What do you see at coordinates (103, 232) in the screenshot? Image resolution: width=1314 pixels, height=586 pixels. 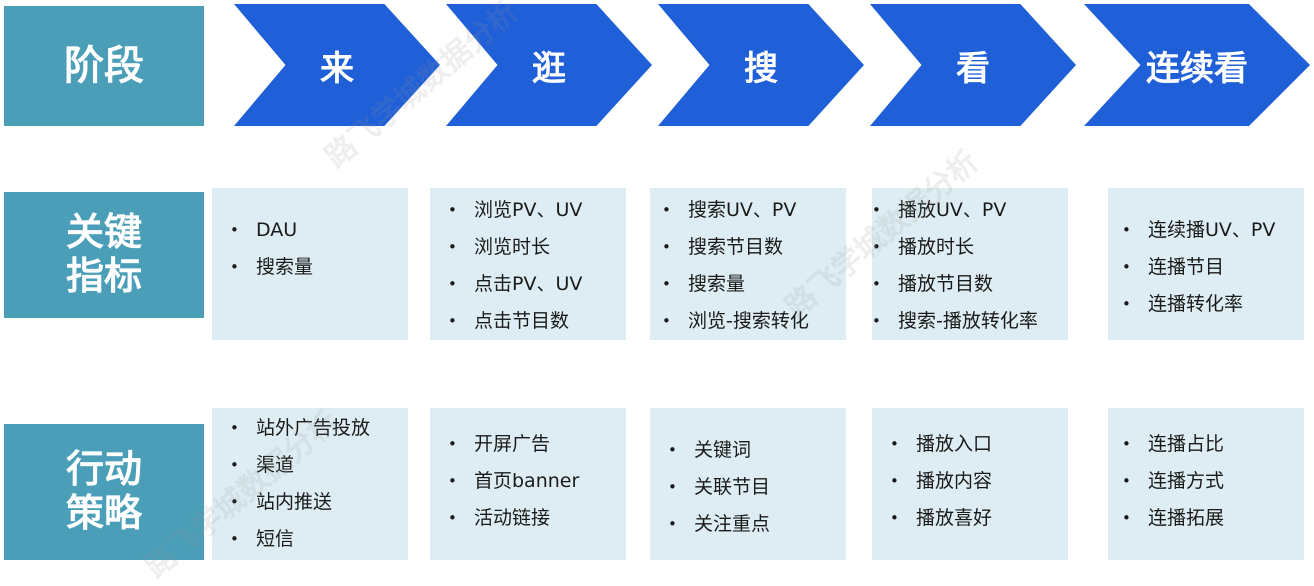 I see `row-label-key-metrics-line-1: 关键` at bounding box center [103, 232].